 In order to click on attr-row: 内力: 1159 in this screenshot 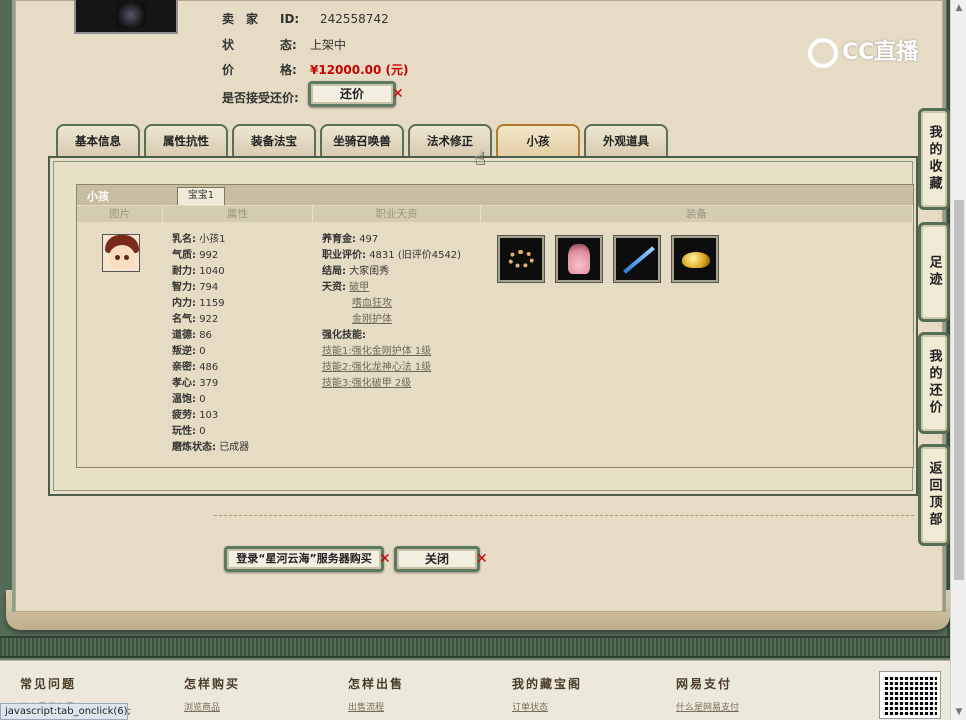, I will do `click(198, 303)`.